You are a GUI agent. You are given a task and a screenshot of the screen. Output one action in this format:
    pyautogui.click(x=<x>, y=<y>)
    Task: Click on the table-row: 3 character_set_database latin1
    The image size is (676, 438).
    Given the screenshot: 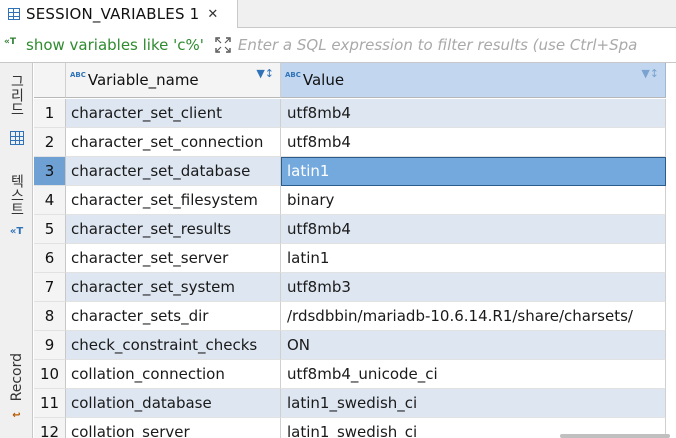 What is the action you would take?
    pyautogui.click(x=350, y=171)
    